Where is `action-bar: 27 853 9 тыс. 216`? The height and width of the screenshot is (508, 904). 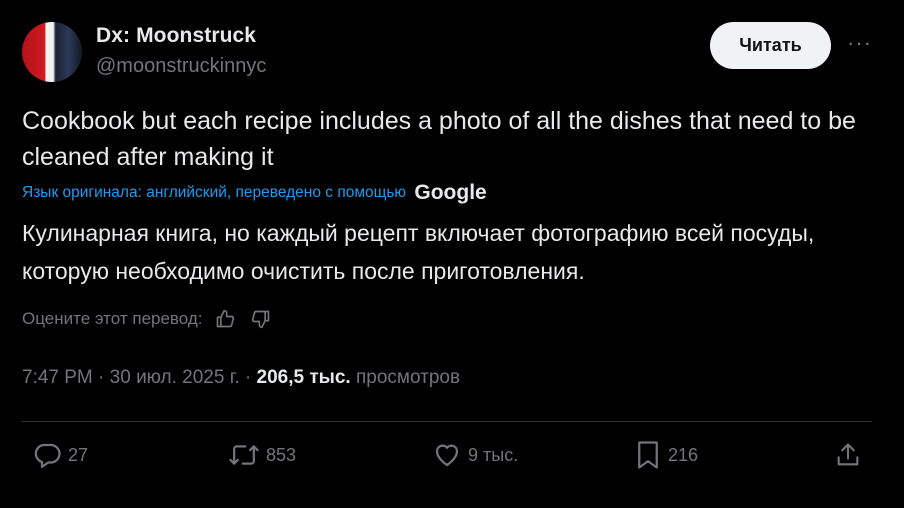 action-bar: 27 853 9 тыс. 216 is located at coordinates (452, 460).